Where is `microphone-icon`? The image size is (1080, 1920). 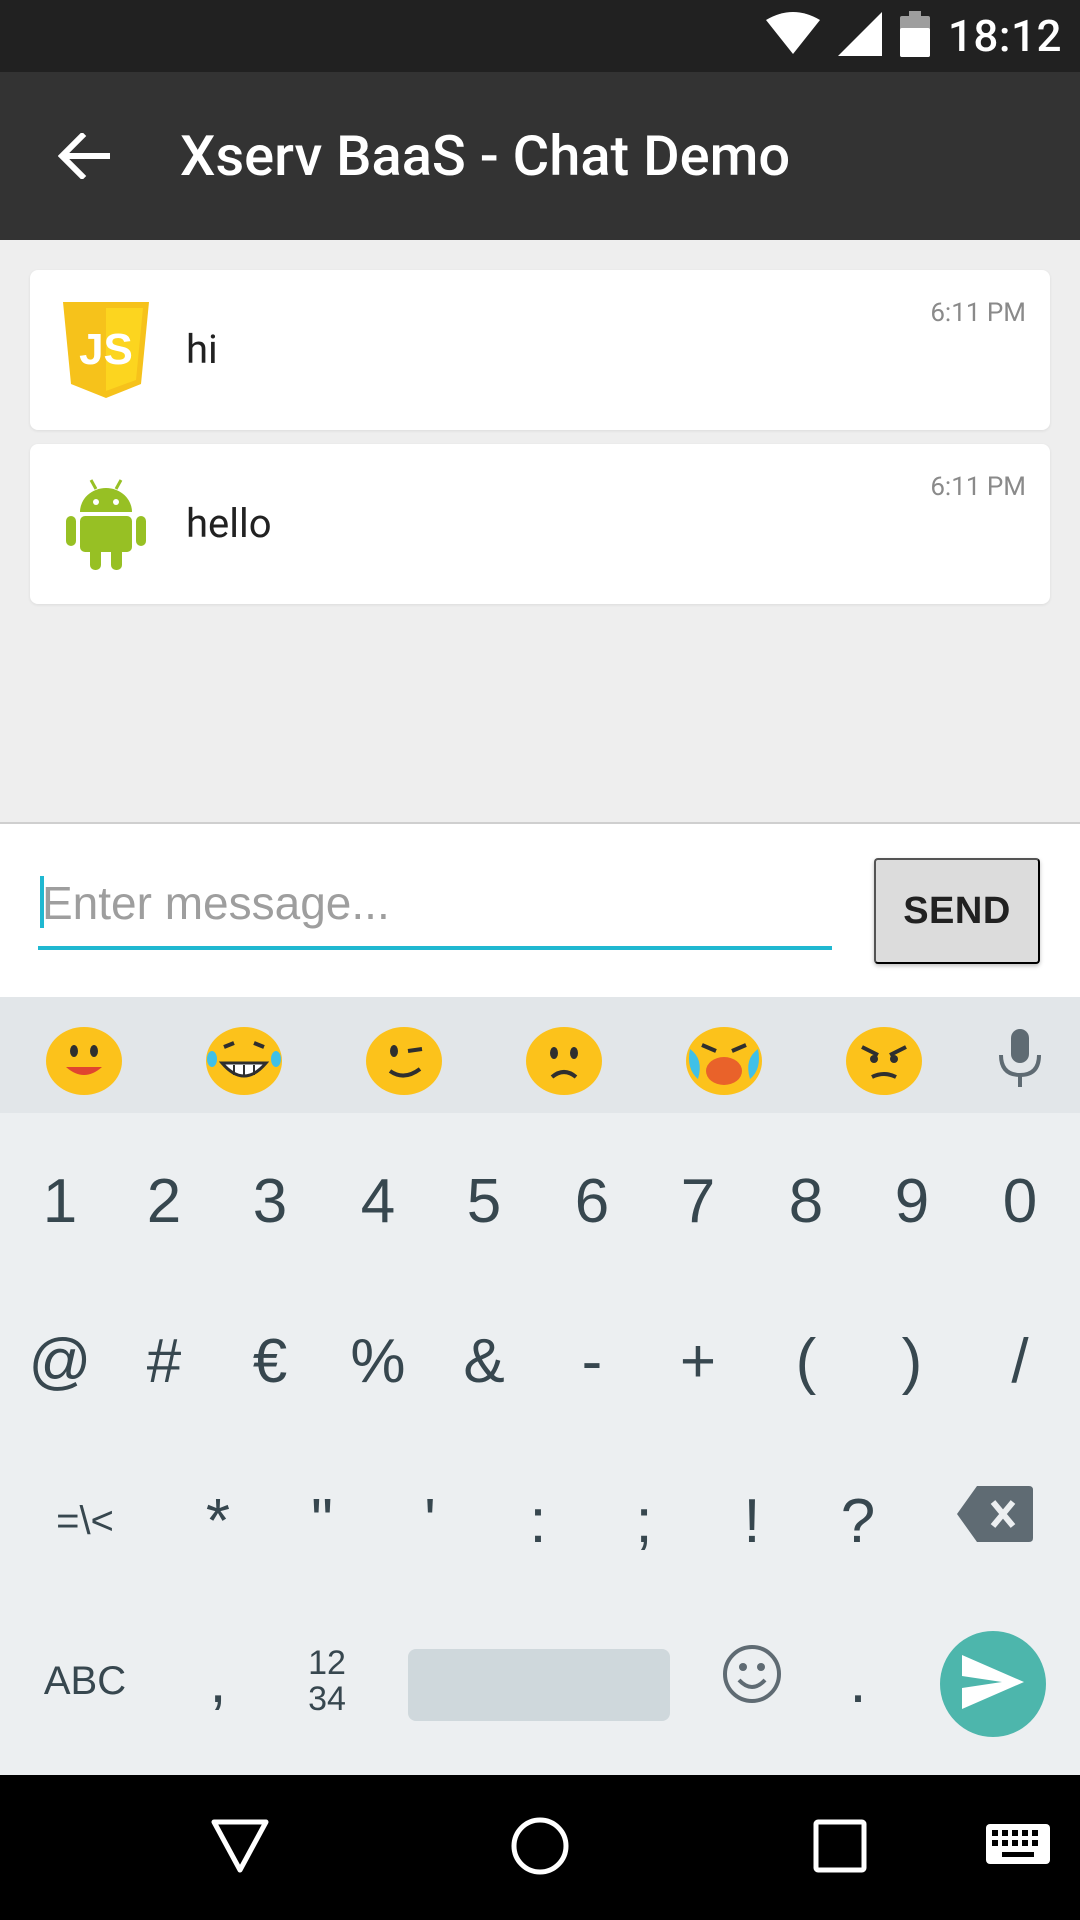 microphone-icon is located at coordinates (1020, 1059).